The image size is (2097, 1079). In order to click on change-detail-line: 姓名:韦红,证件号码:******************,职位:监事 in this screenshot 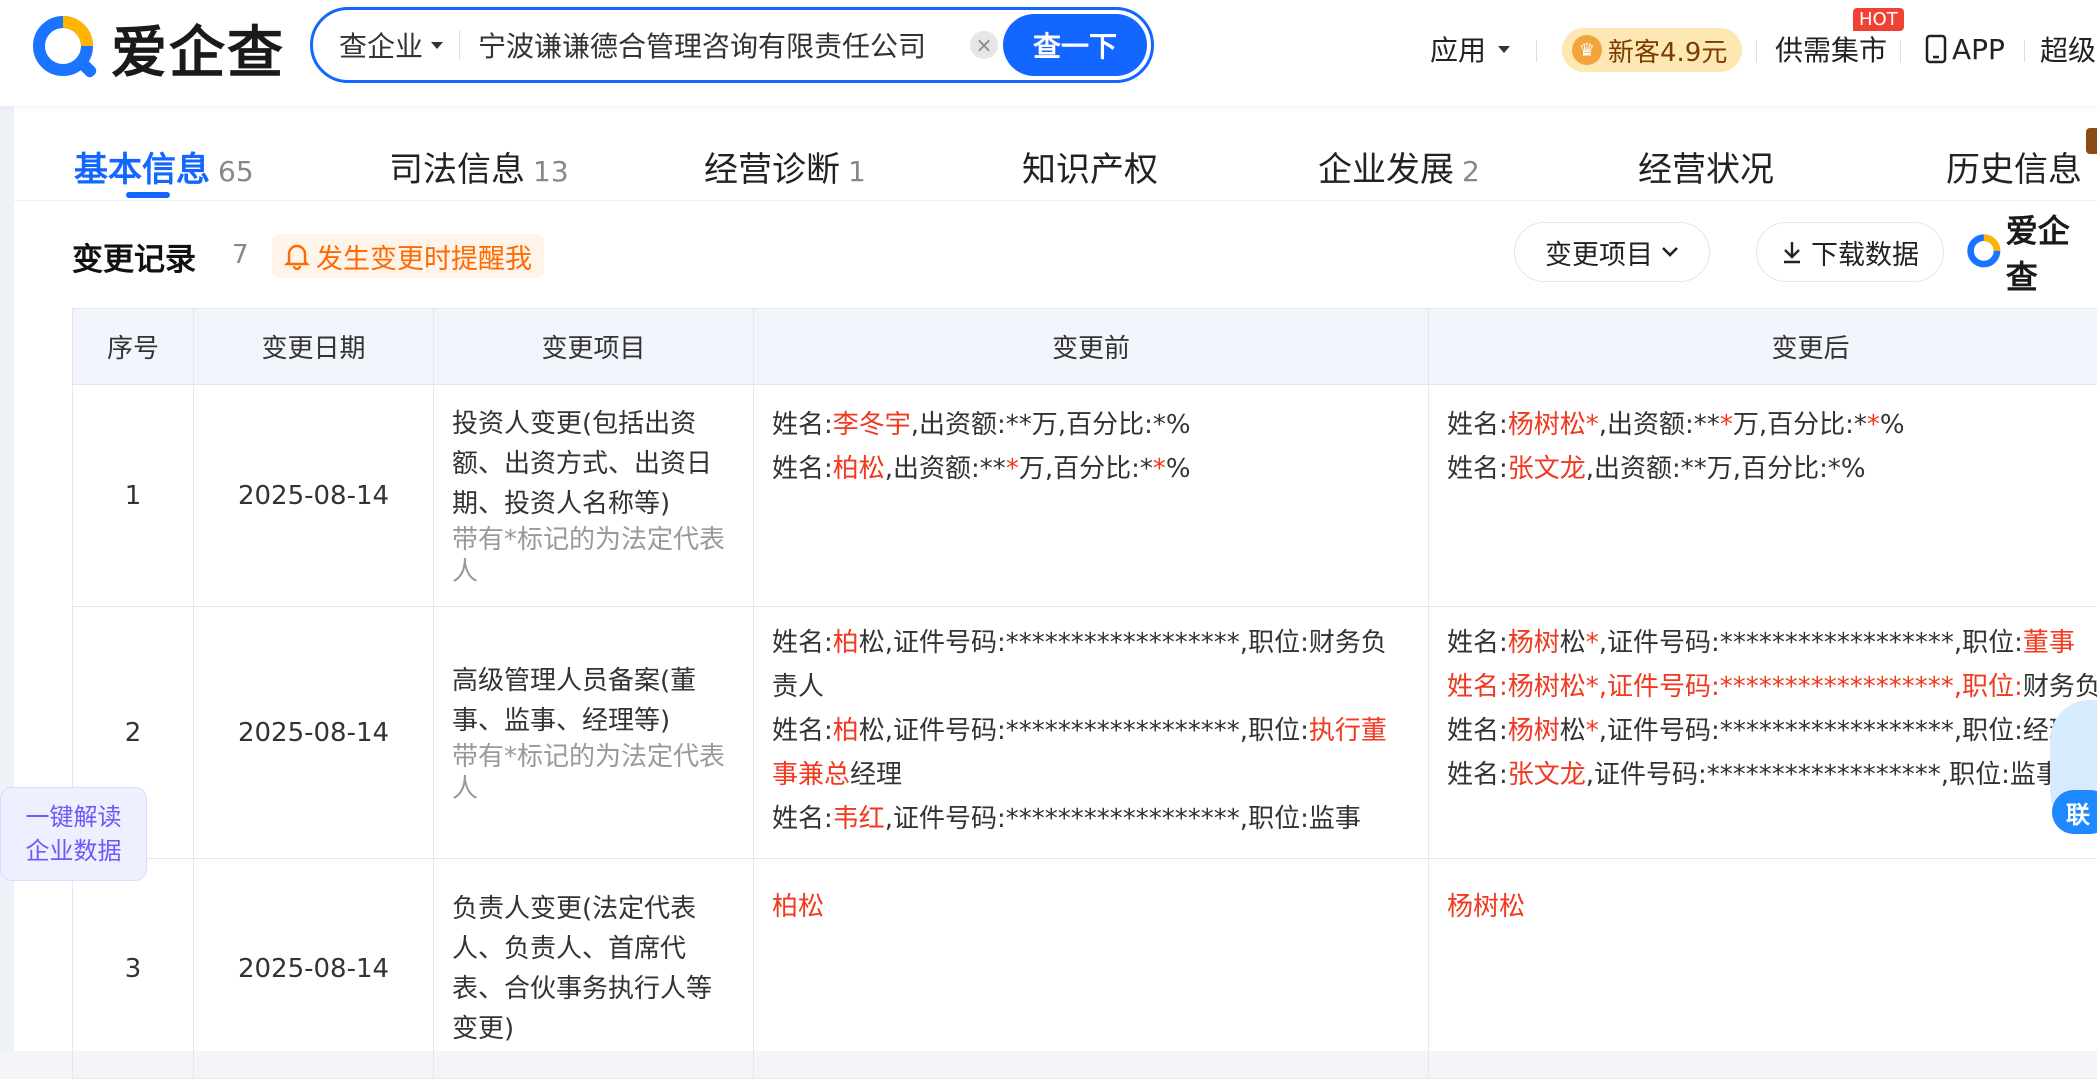, I will do `click(1091, 819)`.